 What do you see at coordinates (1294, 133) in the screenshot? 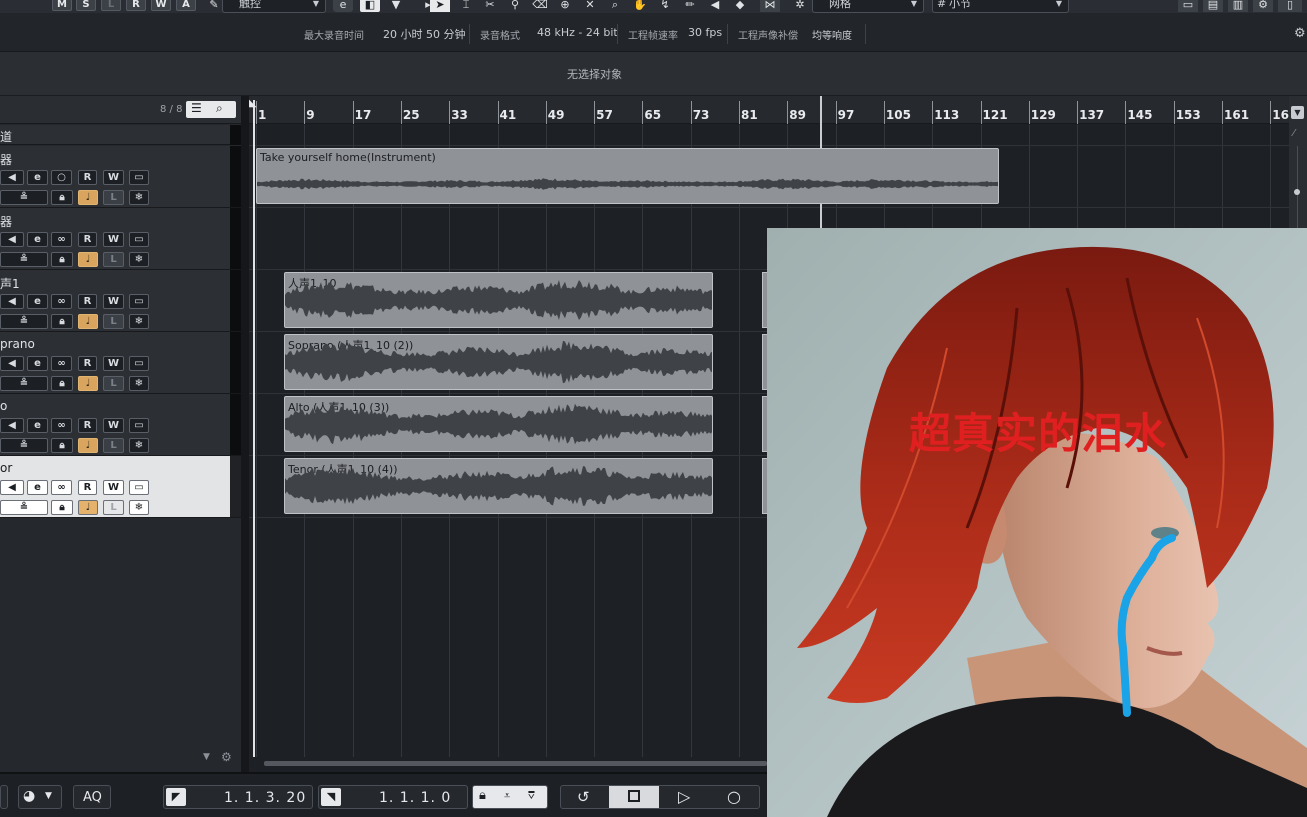
I see `zoom-slider-icon: ⁄` at bounding box center [1294, 133].